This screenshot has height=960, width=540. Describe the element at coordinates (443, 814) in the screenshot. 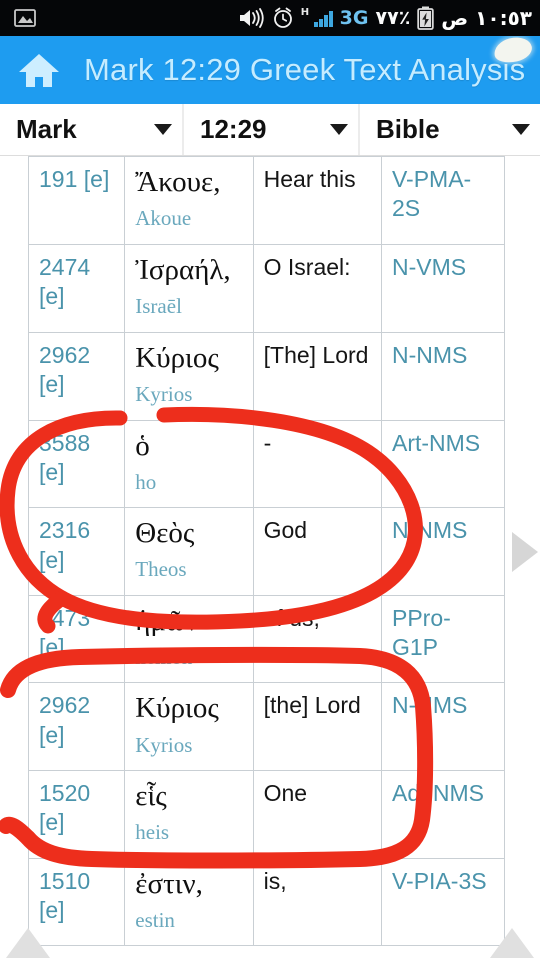

I see `parsing-cell: Adj-NMS` at that location.